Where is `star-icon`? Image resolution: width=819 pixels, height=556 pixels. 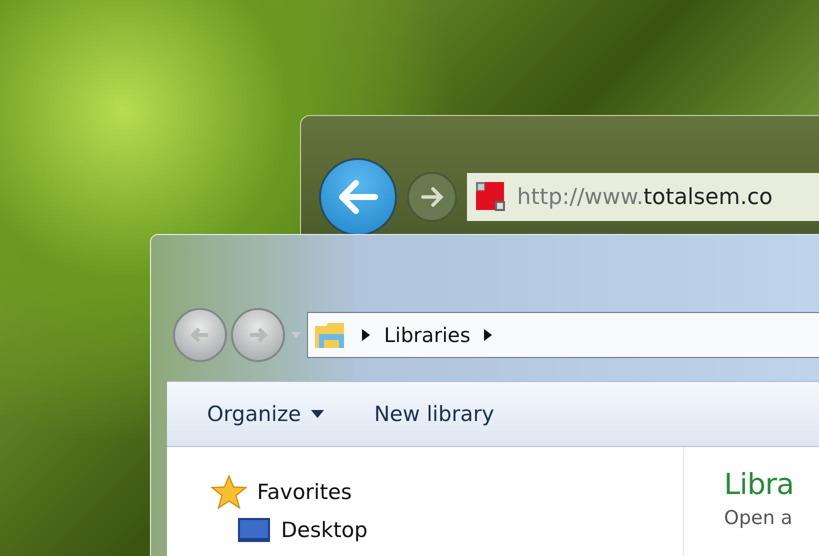
star-icon is located at coordinates (229, 492).